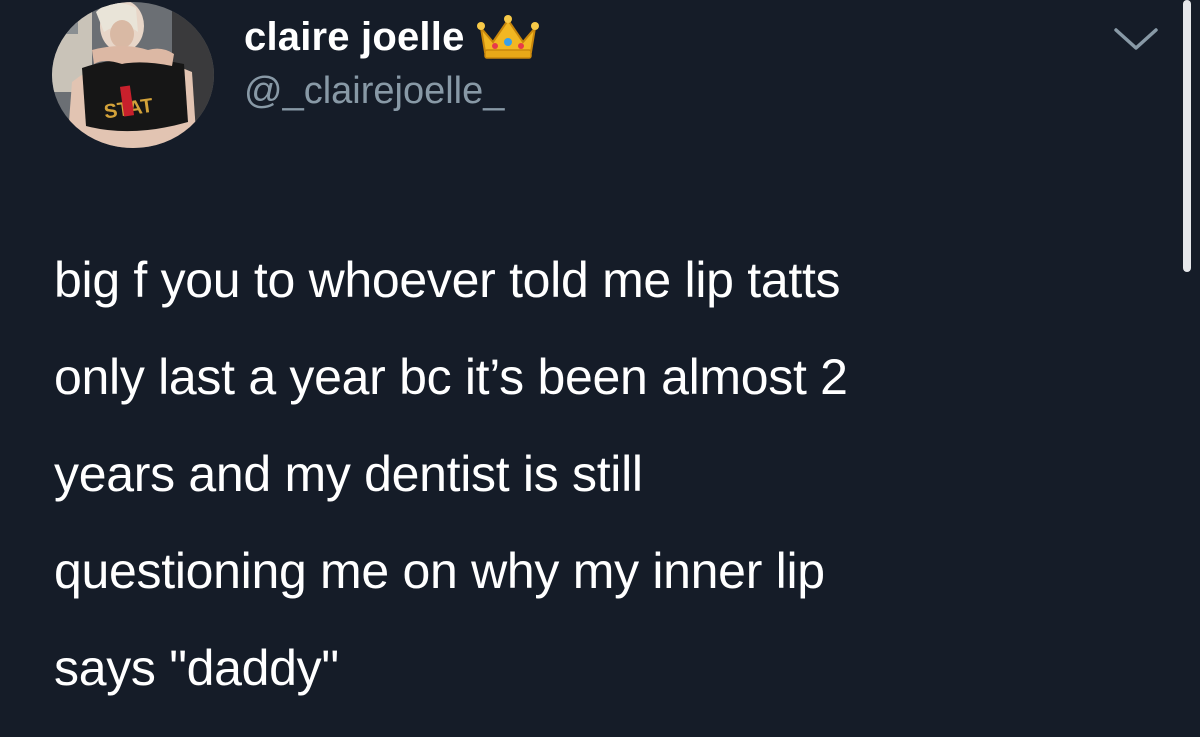 The height and width of the screenshot is (737, 1200). I want to click on author-handle: @_clairejoelle_, so click(374, 91).